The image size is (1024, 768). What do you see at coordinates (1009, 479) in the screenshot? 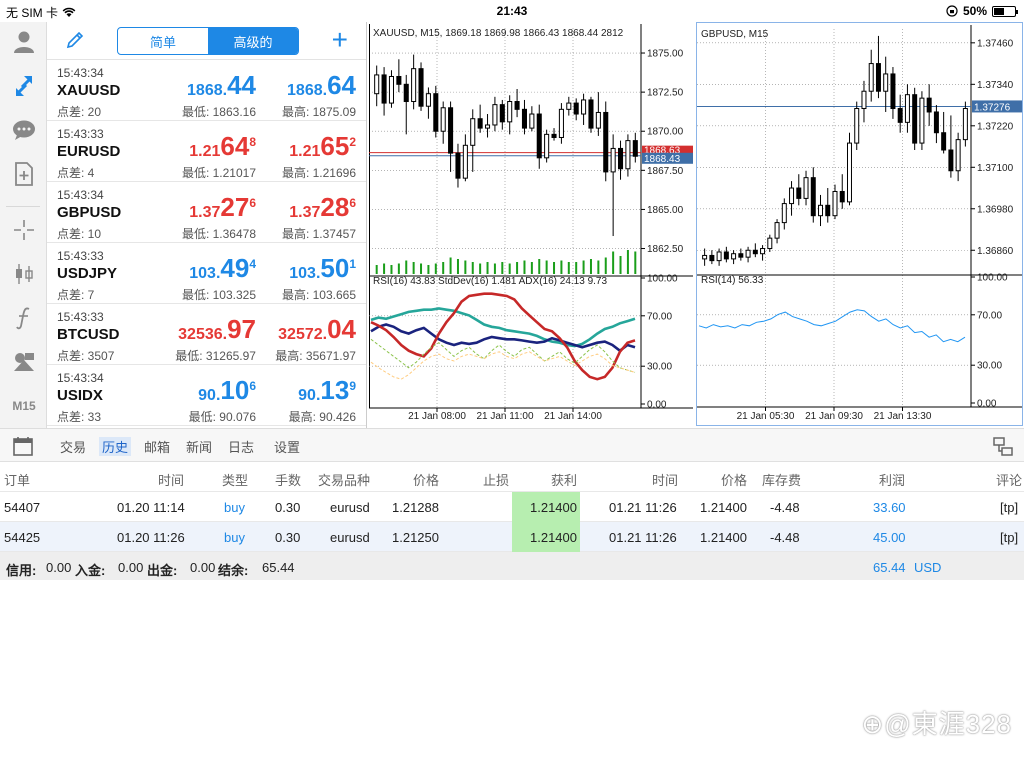
I see `col-header-12: 评论` at bounding box center [1009, 479].